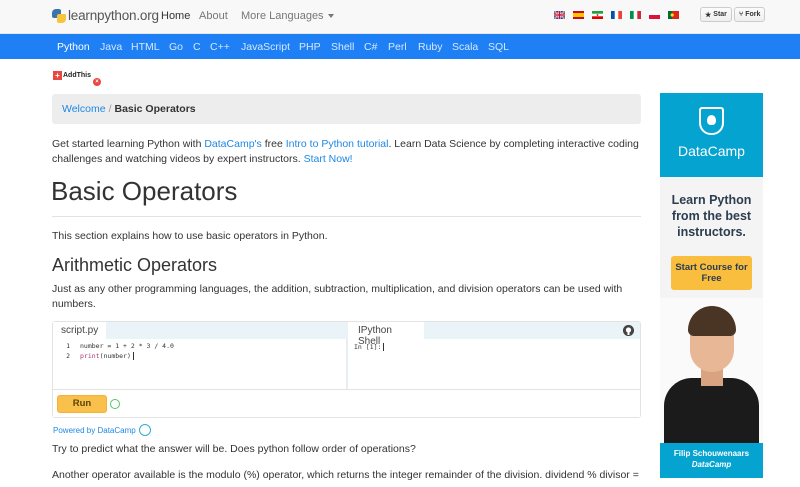 The width and height of the screenshot is (800, 487). I want to click on language-flags, so click(616, 15).